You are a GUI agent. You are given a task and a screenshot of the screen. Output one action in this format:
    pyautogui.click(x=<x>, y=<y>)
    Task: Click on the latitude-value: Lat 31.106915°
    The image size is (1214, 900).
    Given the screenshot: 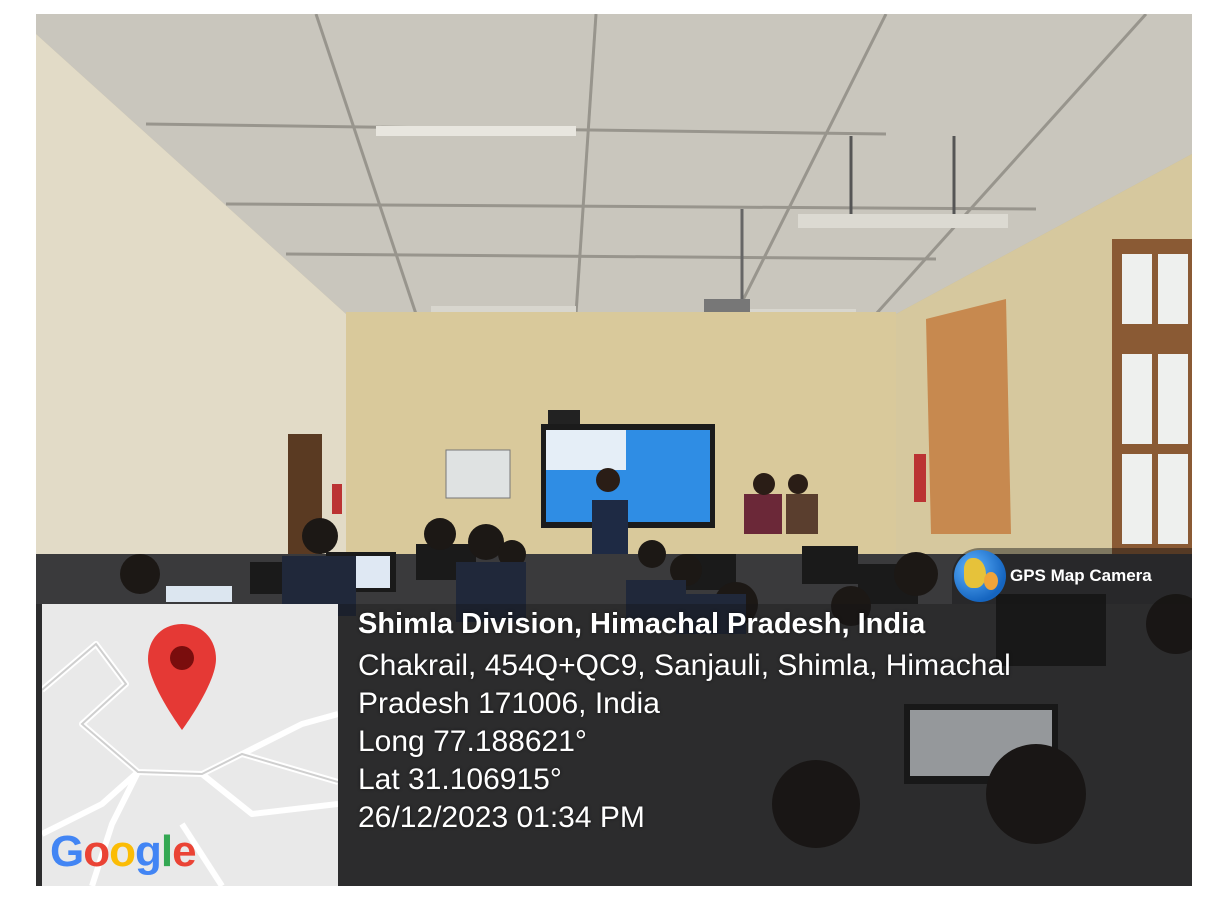 What is the action you would take?
    pyautogui.click(x=460, y=779)
    